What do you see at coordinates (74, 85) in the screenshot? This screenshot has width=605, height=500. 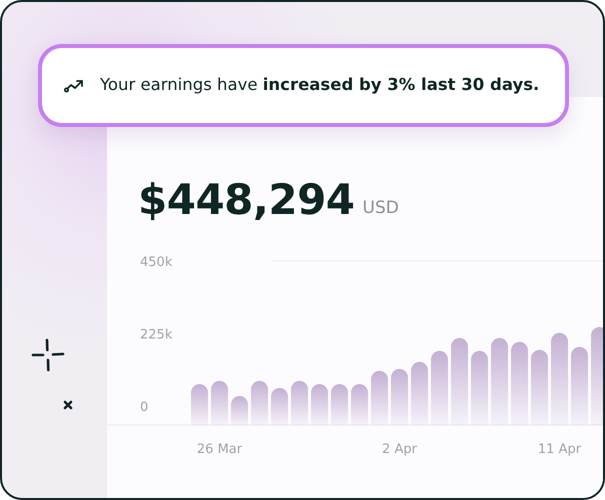 I see `trend-up-icon` at bounding box center [74, 85].